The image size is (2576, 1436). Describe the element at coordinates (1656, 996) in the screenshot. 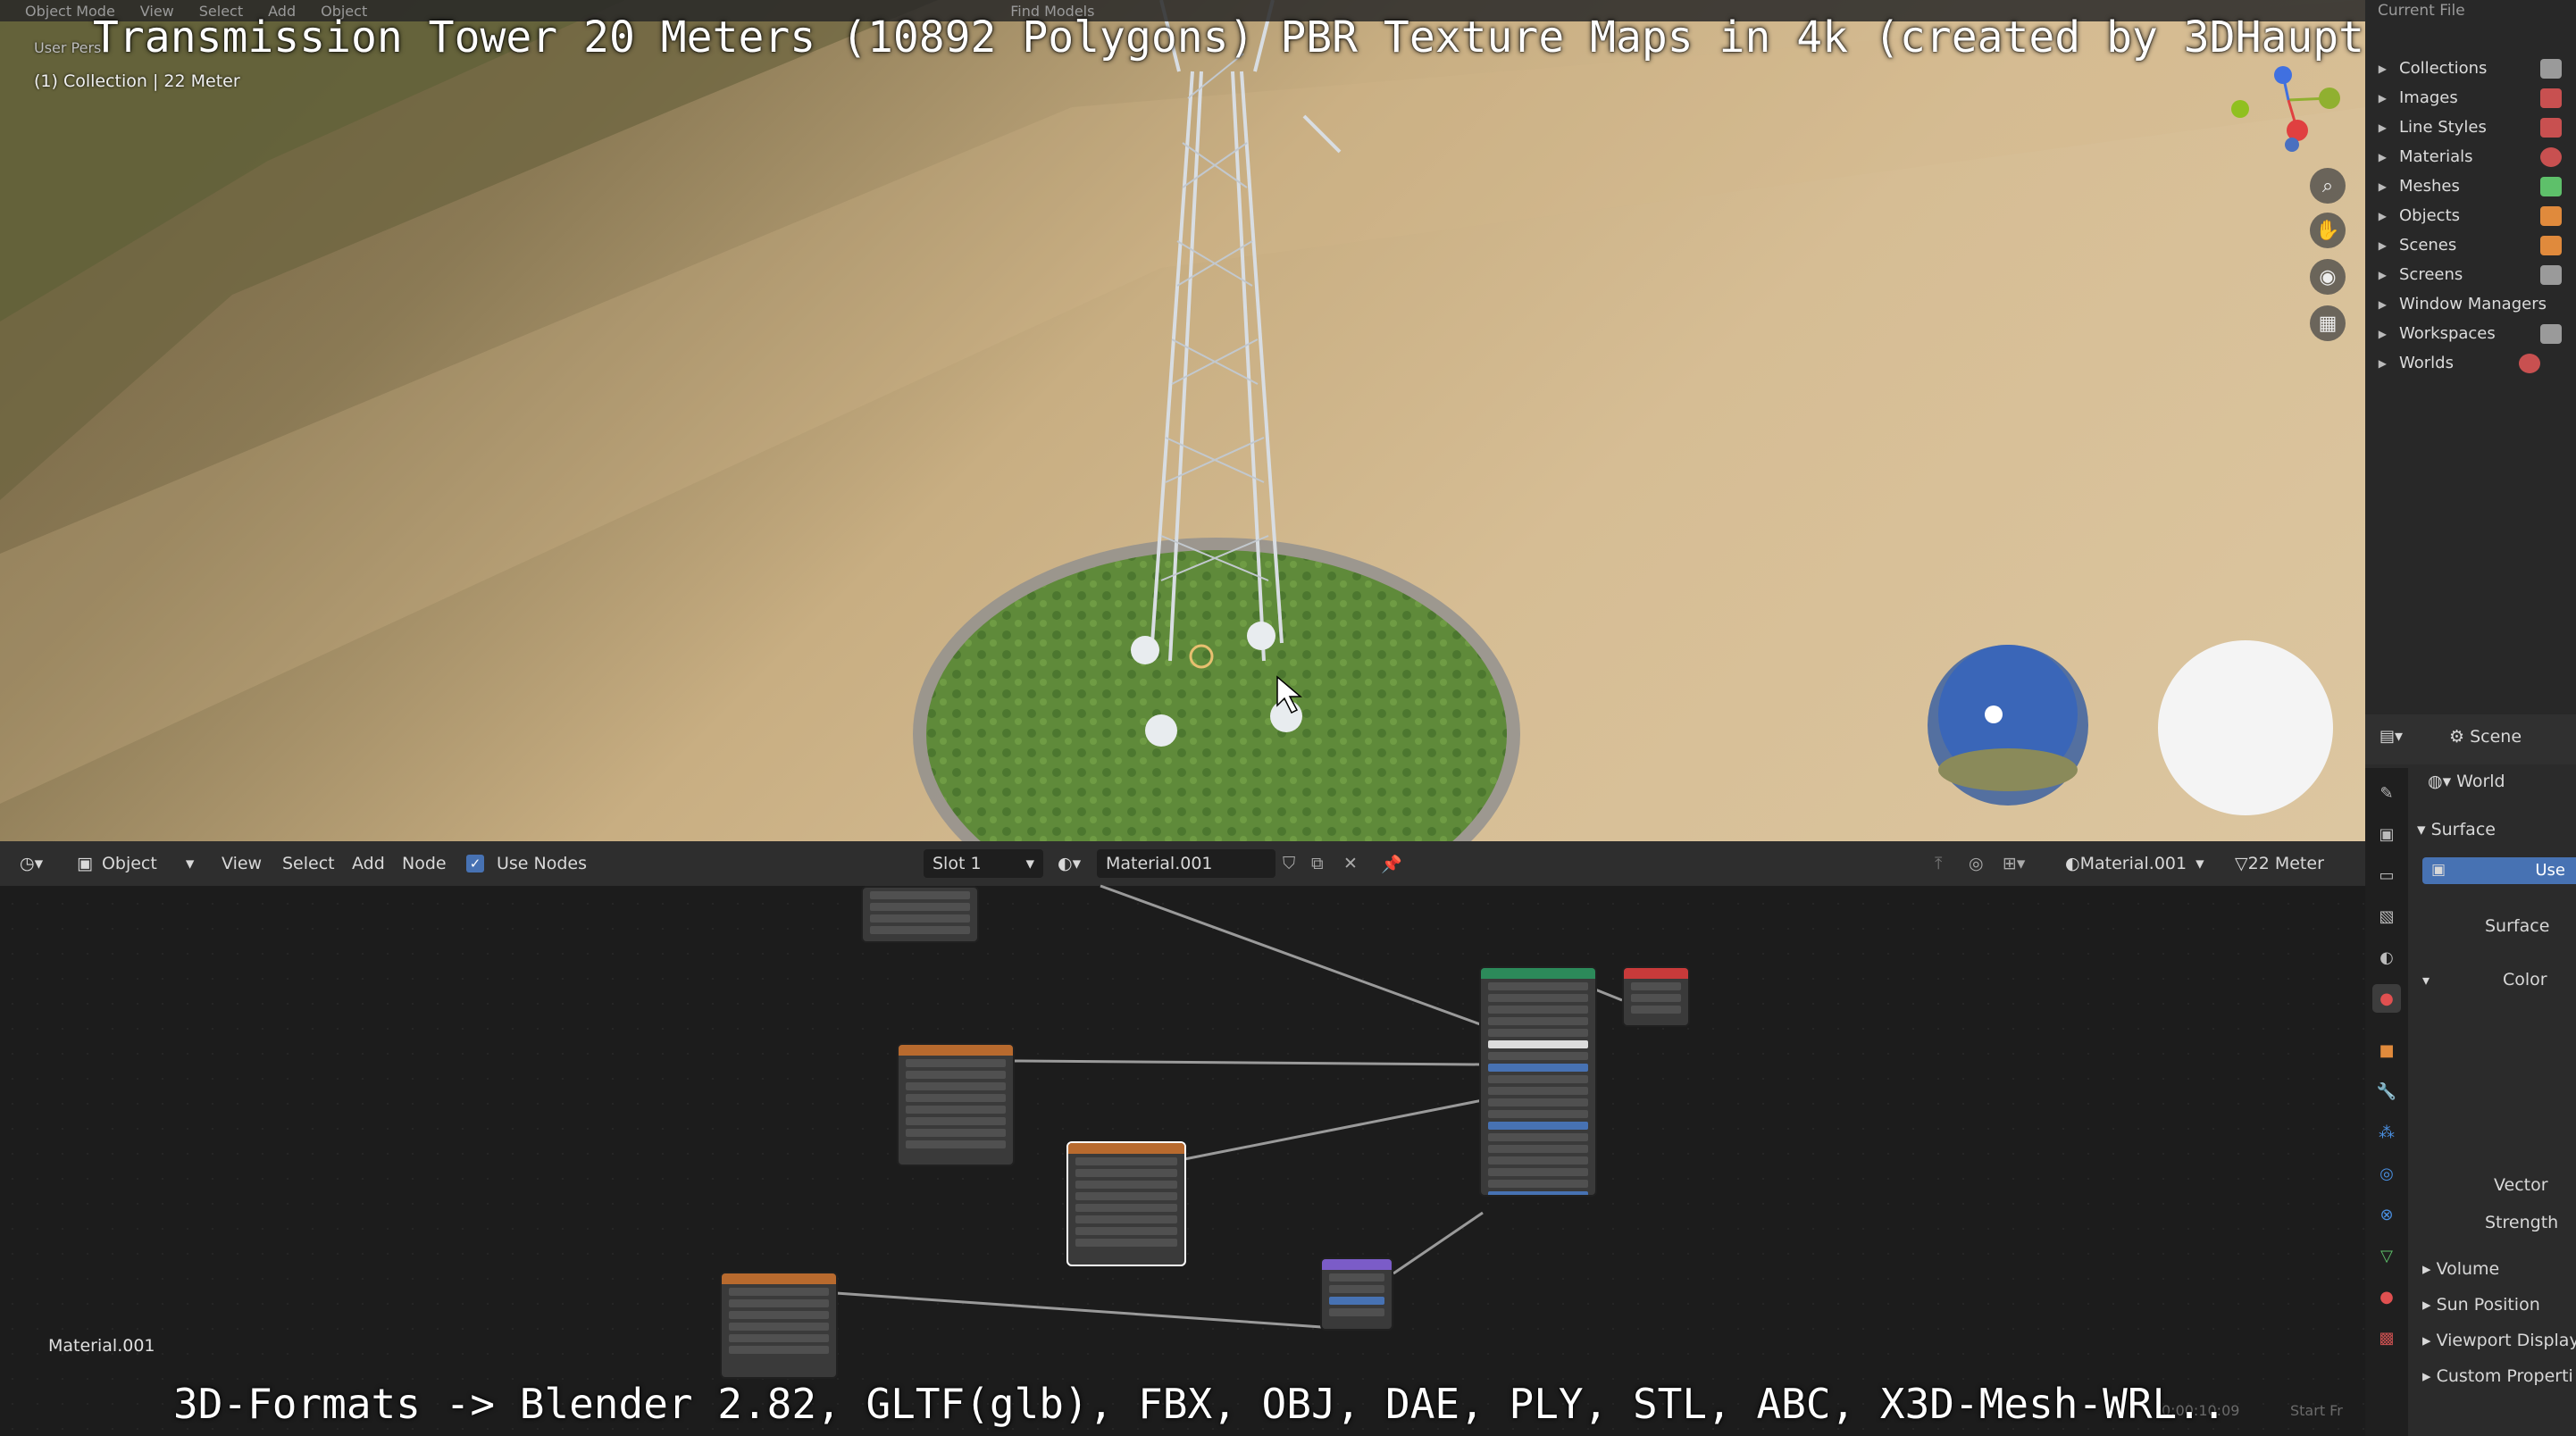

I see `material-output-node` at that location.